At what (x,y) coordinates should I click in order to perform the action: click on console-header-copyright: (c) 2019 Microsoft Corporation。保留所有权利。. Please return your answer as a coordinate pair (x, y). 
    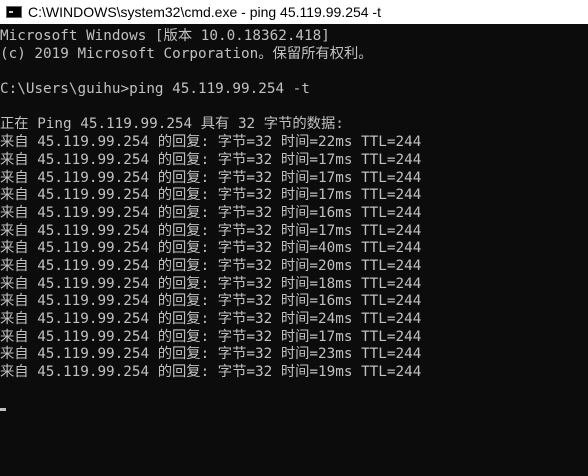
    Looking at the image, I should click on (186, 53).